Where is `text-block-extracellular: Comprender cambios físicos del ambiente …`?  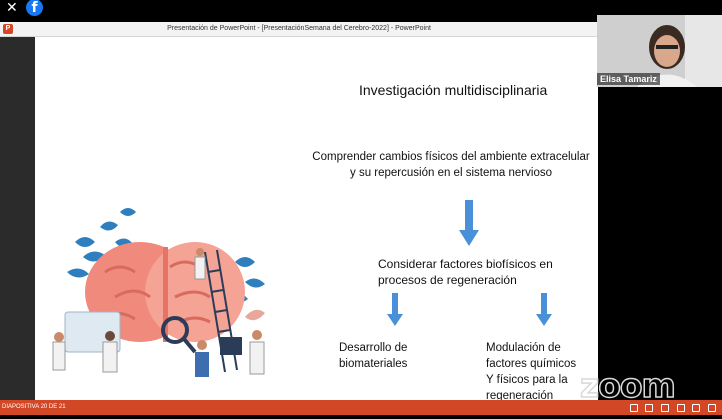
text-block-extracellular: Comprender cambios físicos del ambiente … is located at coordinates (451, 165).